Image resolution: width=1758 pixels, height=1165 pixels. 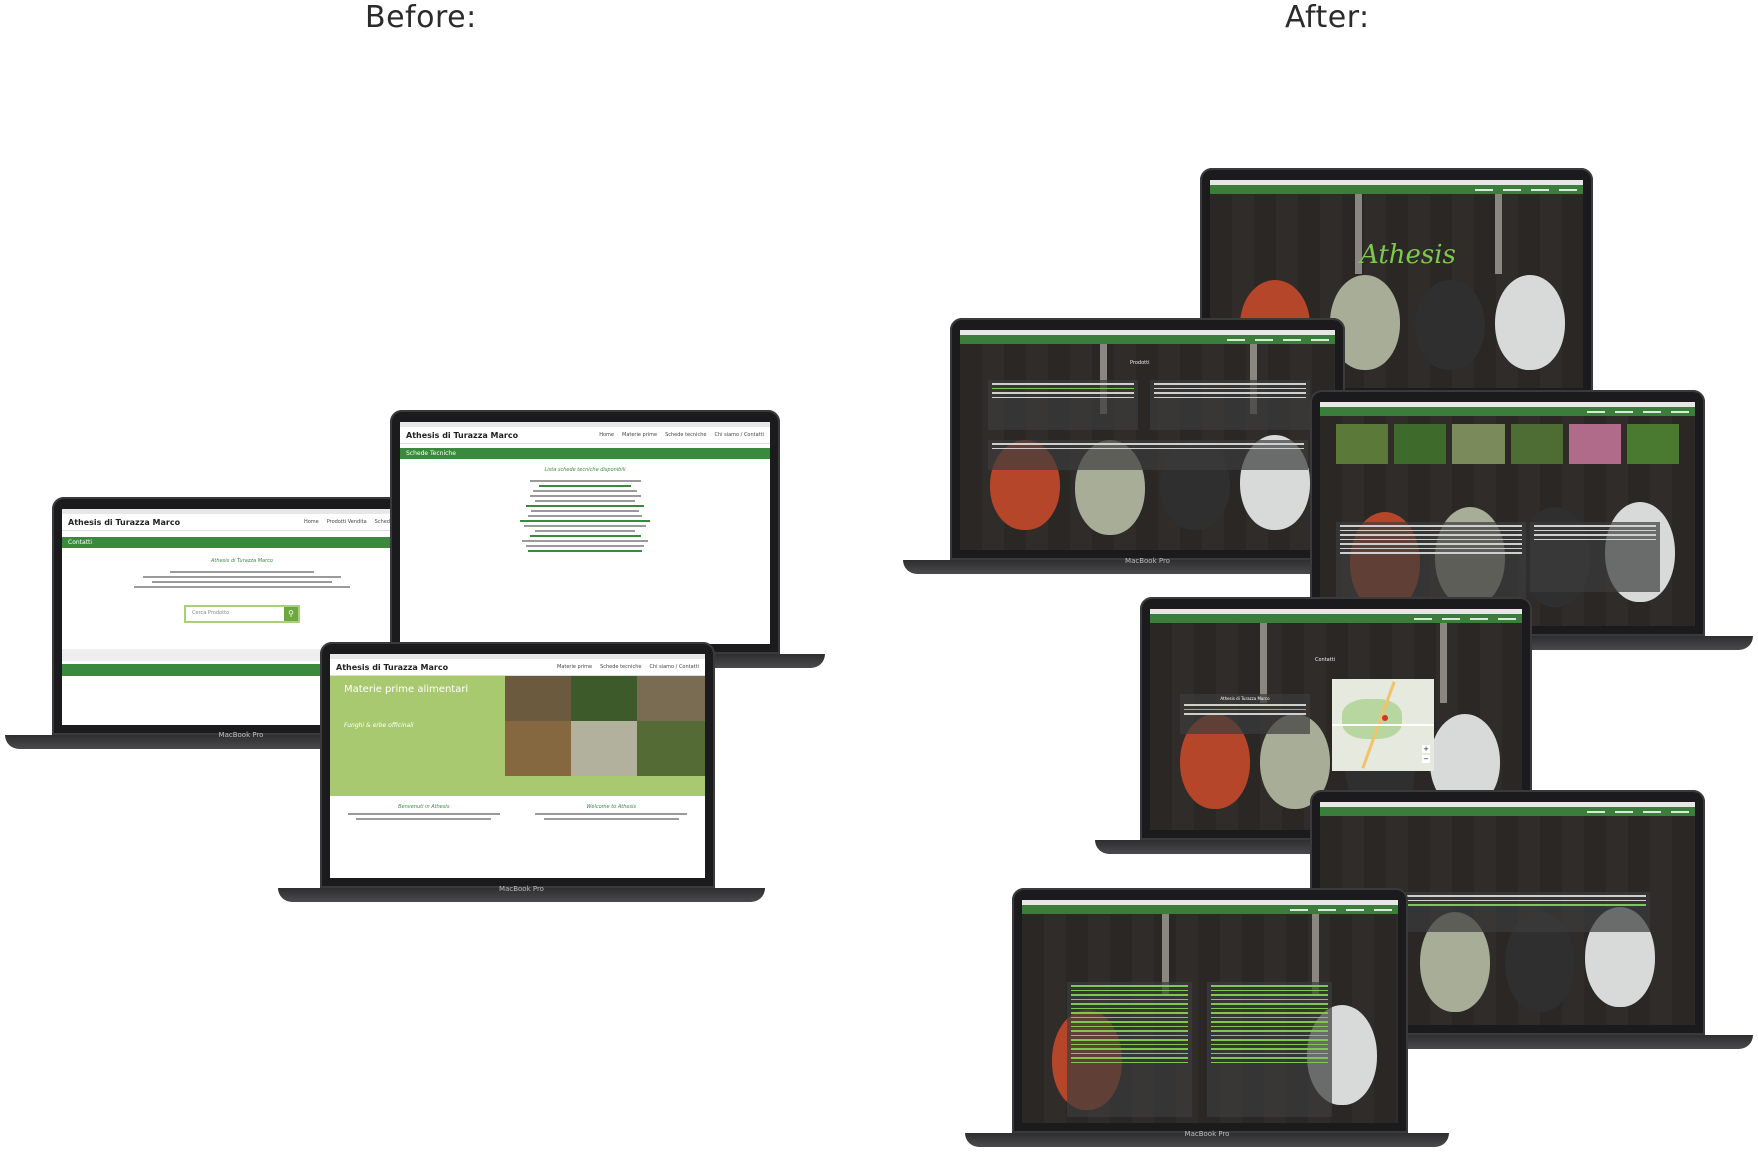 I want to click on new-schede-screen, so click(x=1210, y=1011).